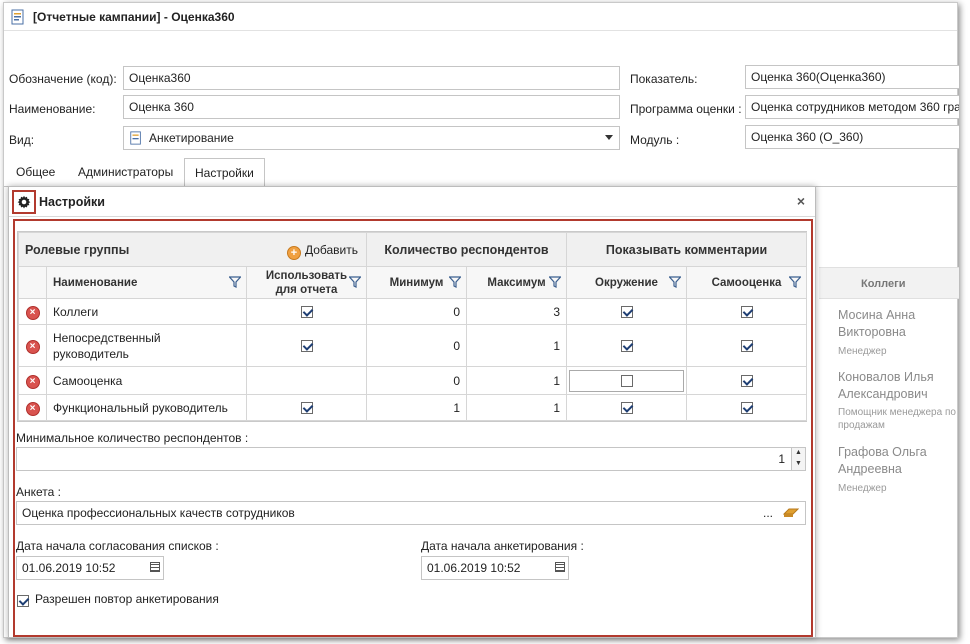 This screenshot has width=970, height=644. What do you see at coordinates (852, 77) in the screenshot?
I see `indicator-field: Оценка 360(Оценка360)` at bounding box center [852, 77].